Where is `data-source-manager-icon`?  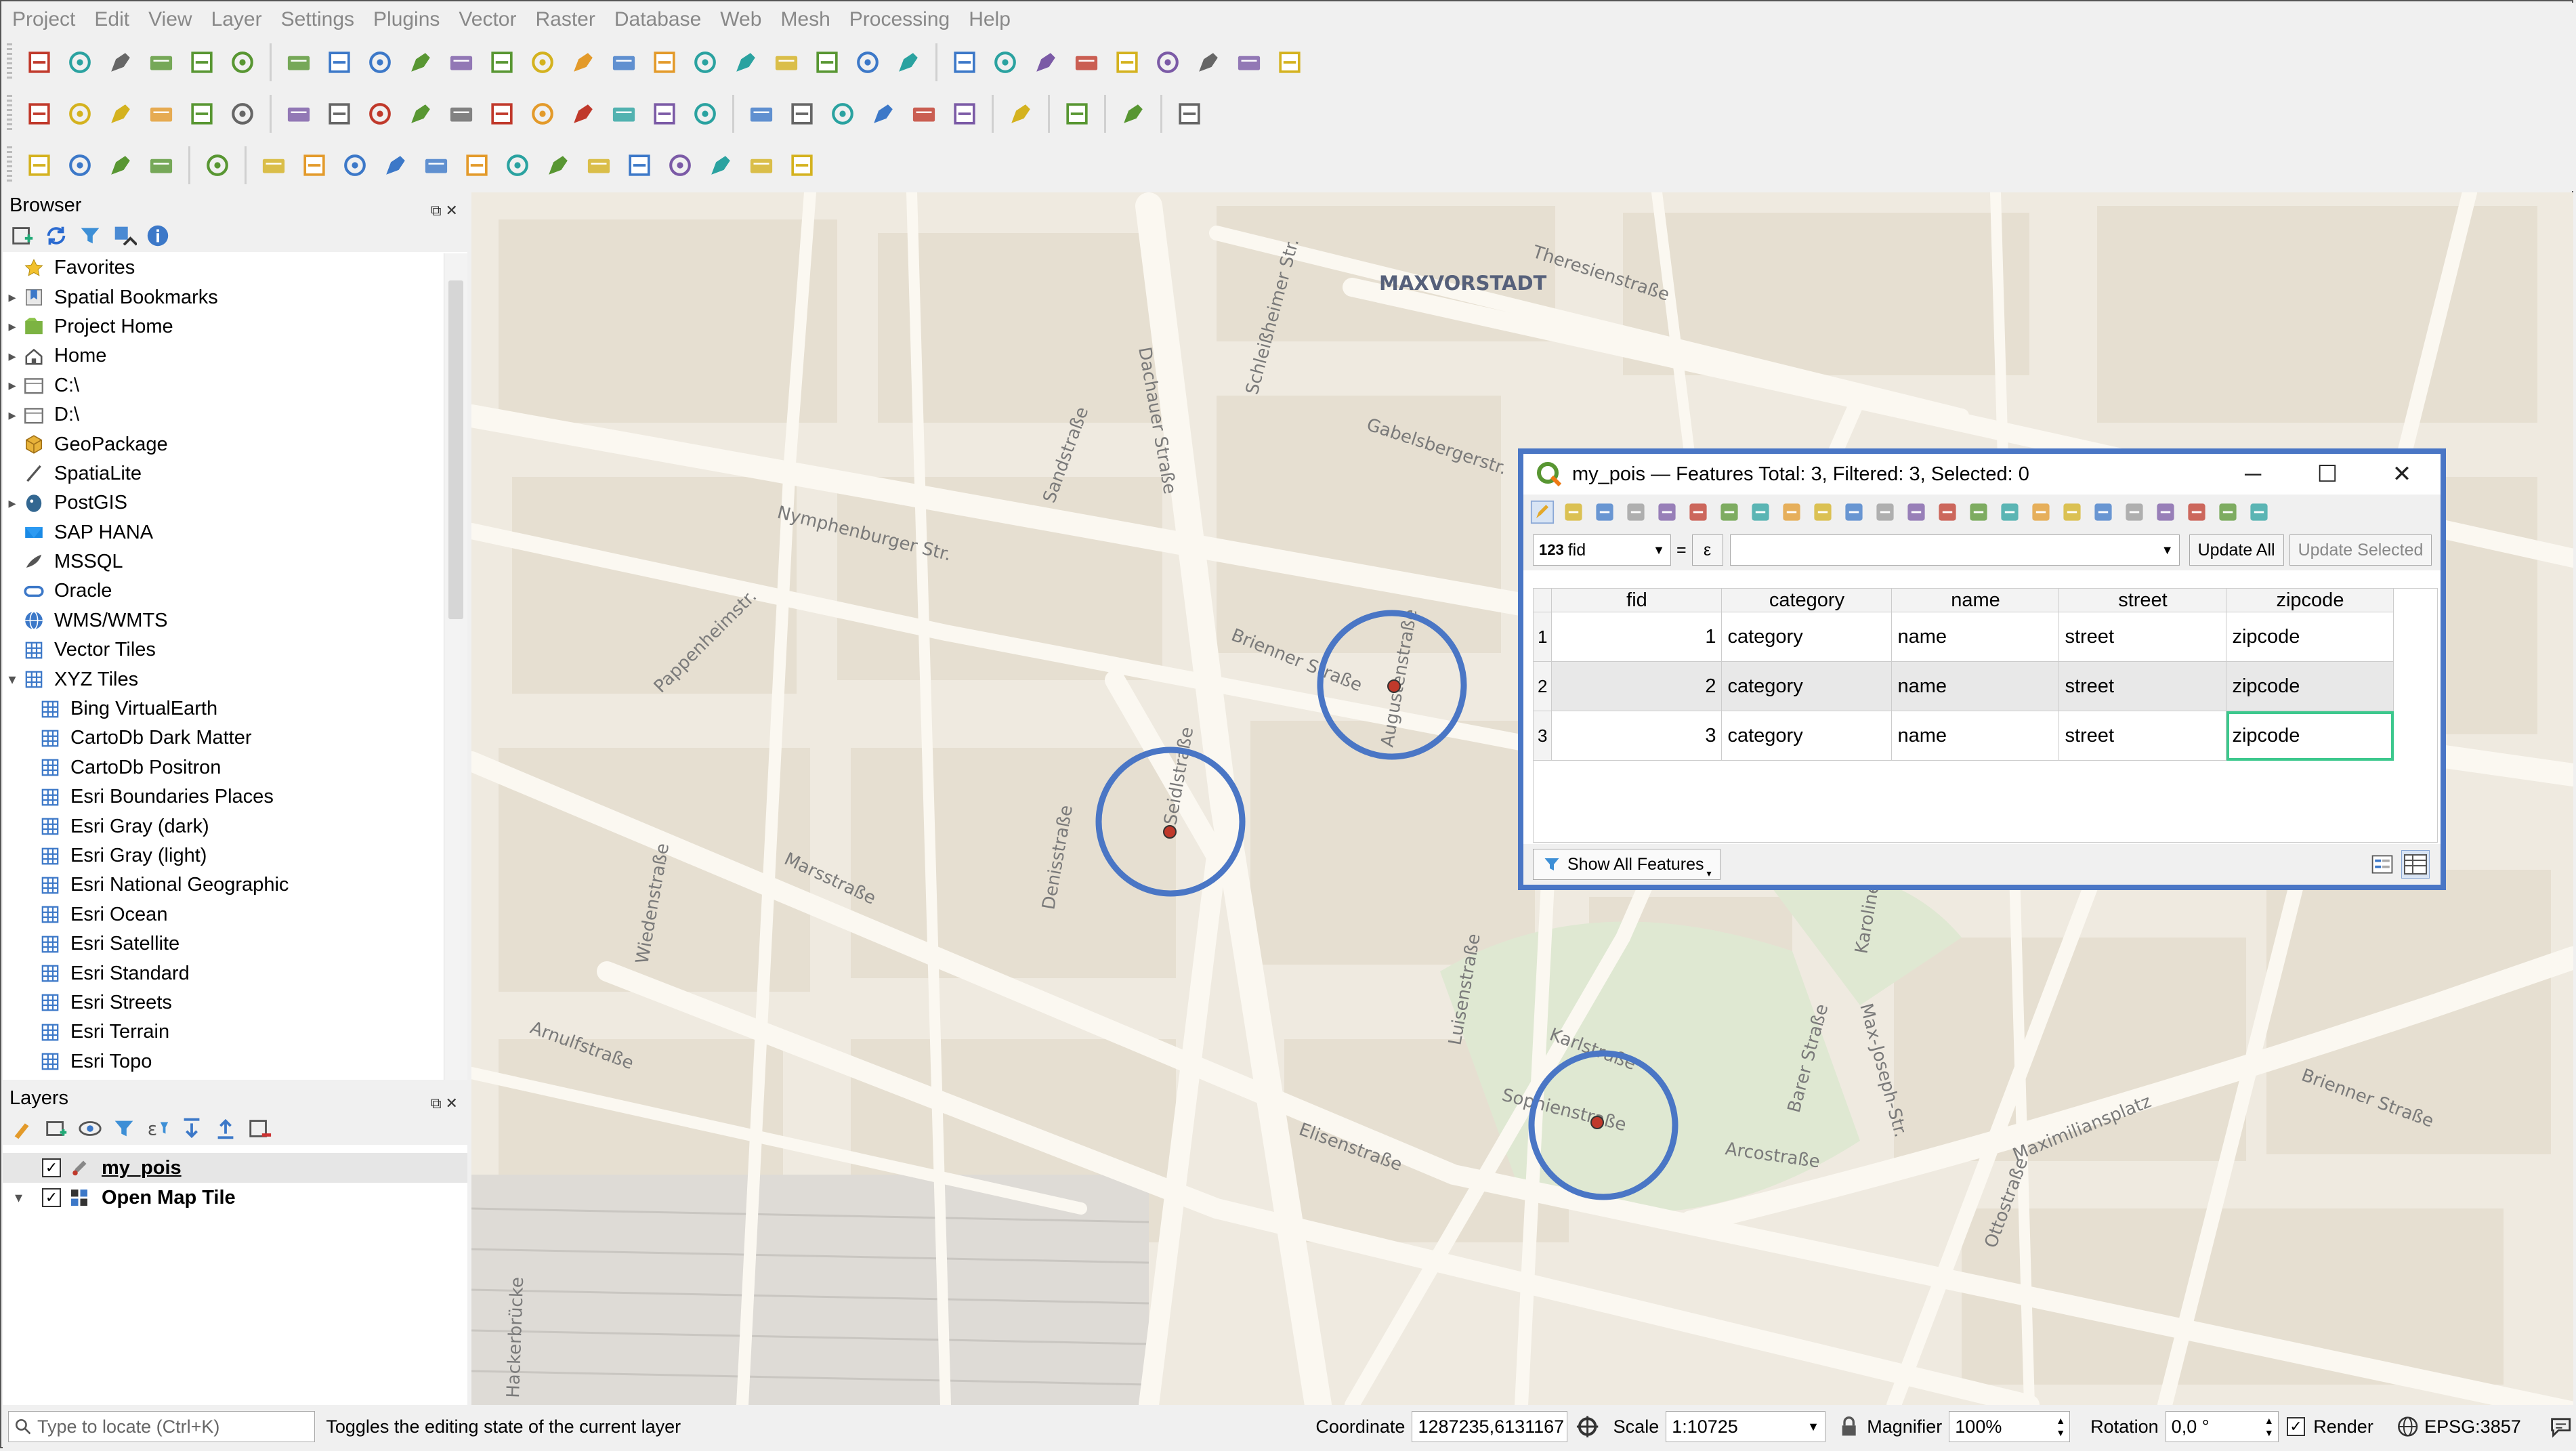
data-source-manager-icon is located at coordinates (39, 114).